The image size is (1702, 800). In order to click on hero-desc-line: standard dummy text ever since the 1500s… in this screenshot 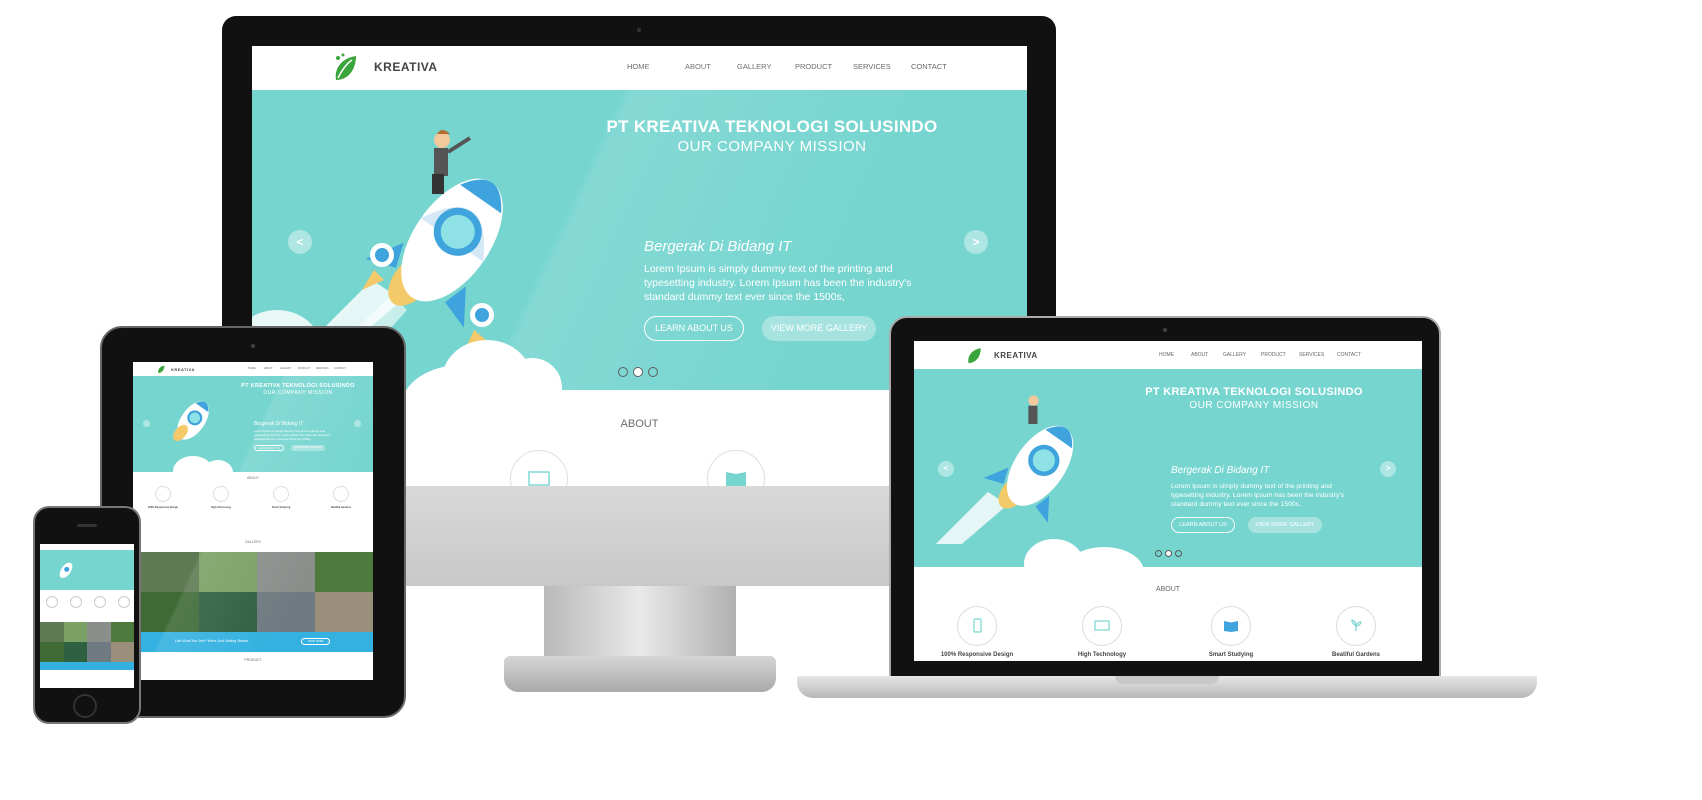, I will do `click(1236, 504)`.